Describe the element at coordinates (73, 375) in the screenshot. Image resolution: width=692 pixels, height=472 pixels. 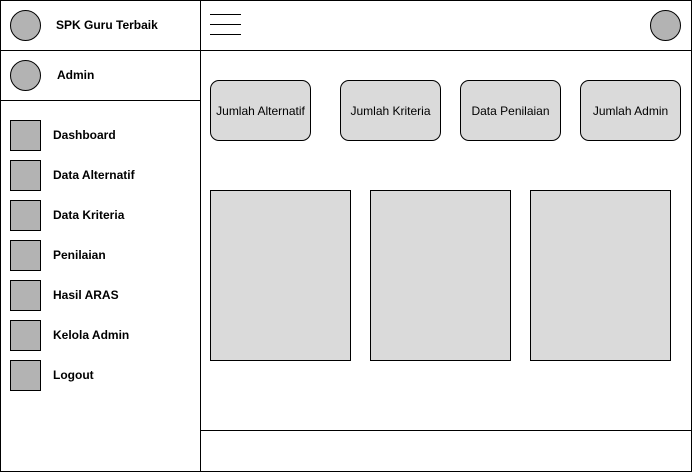
I see `sidebar-item-label: Logout` at that location.